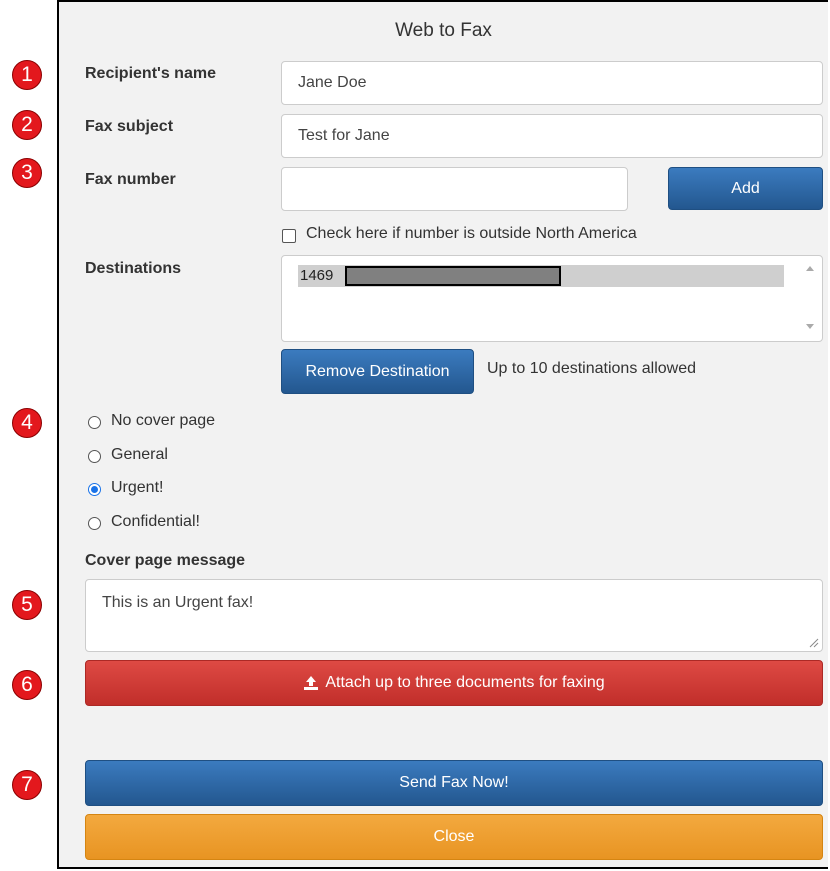  Describe the element at coordinates (552, 136) in the screenshot. I see `fax-subject-input: Test for Jane` at that location.